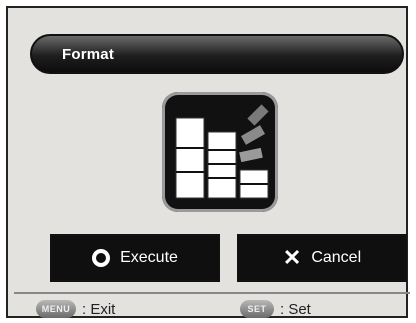  Describe the element at coordinates (292, 257) in the screenshot. I see `x-icon: ✕` at that location.